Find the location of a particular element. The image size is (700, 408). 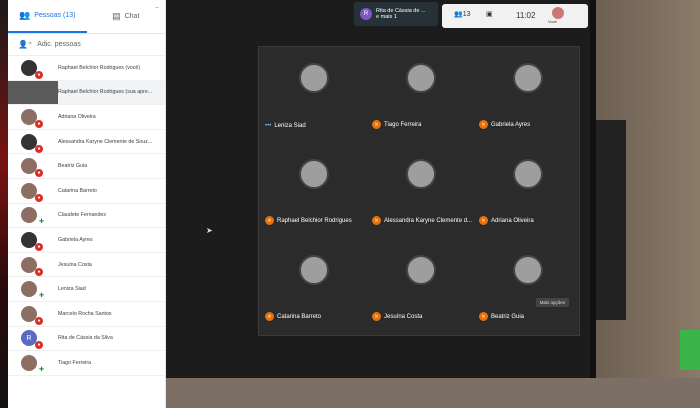

video-tile: ✕ Jesuína Costa is located at coordinates (419, 287).